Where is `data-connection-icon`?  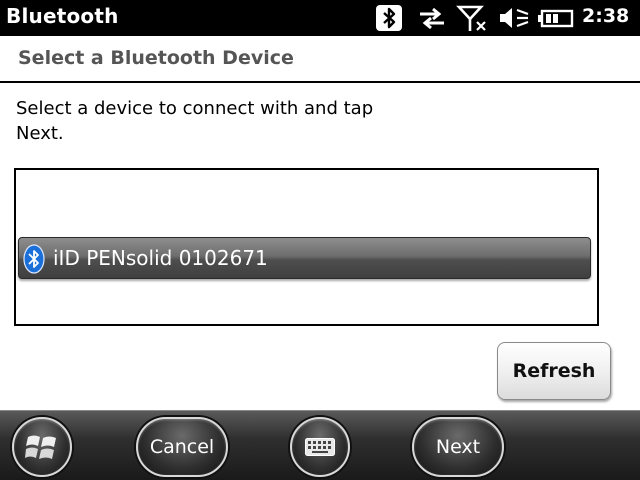
data-connection-icon is located at coordinates (432, 18).